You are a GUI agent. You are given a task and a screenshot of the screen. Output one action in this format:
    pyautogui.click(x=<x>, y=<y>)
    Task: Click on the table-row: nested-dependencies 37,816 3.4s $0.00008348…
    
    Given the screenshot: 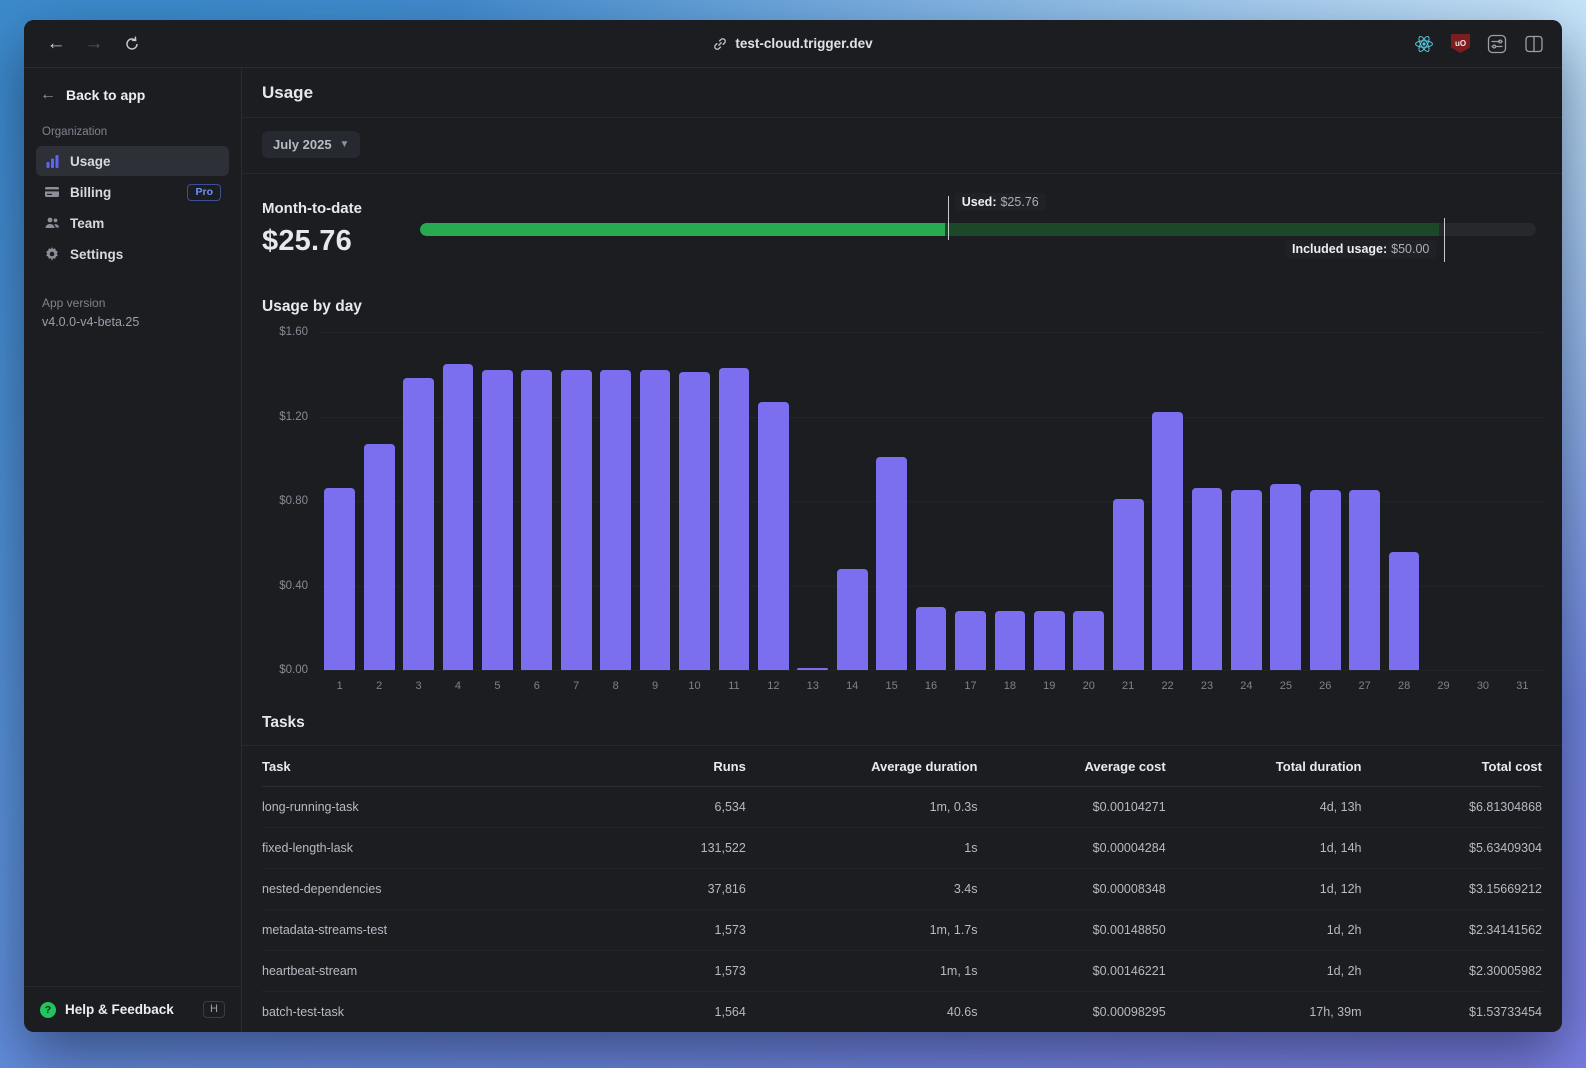 What is the action you would take?
    pyautogui.click(x=902, y=889)
    